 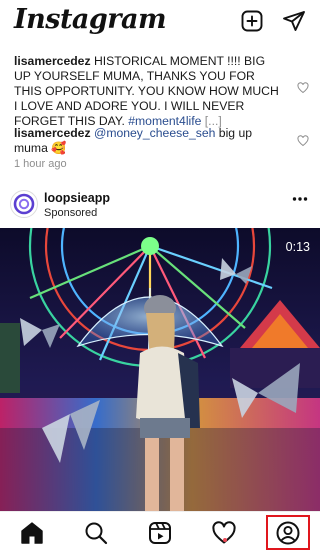 I want to click on nav-search-button, so click(x=96, y=533).